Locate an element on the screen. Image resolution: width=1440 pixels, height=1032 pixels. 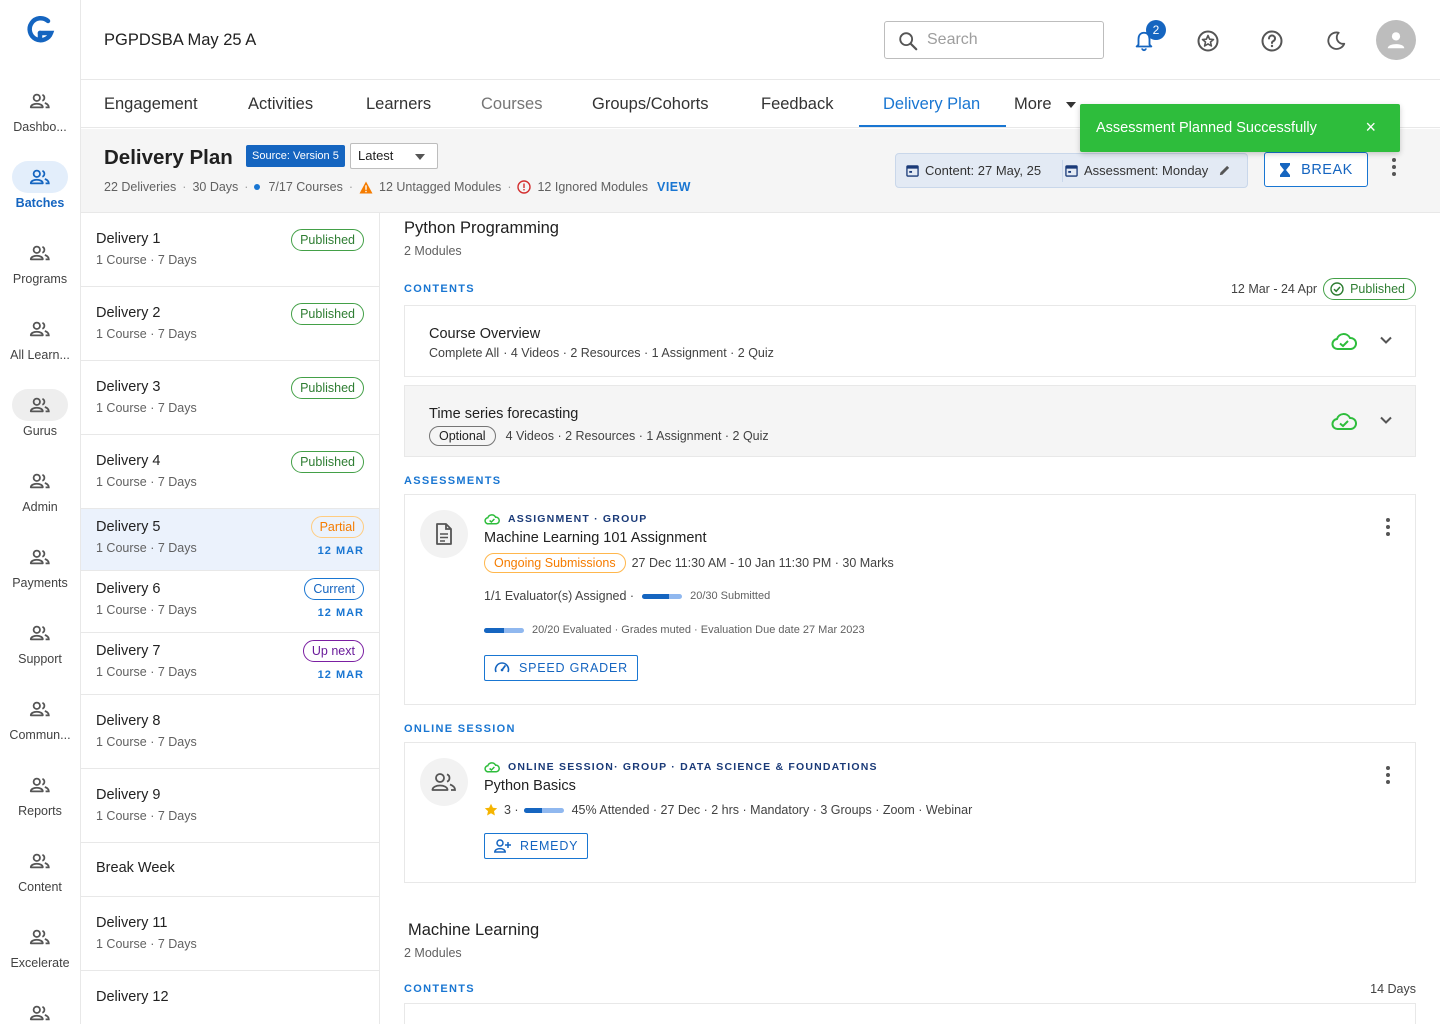
search-input is located at coordinates (1012, 40).